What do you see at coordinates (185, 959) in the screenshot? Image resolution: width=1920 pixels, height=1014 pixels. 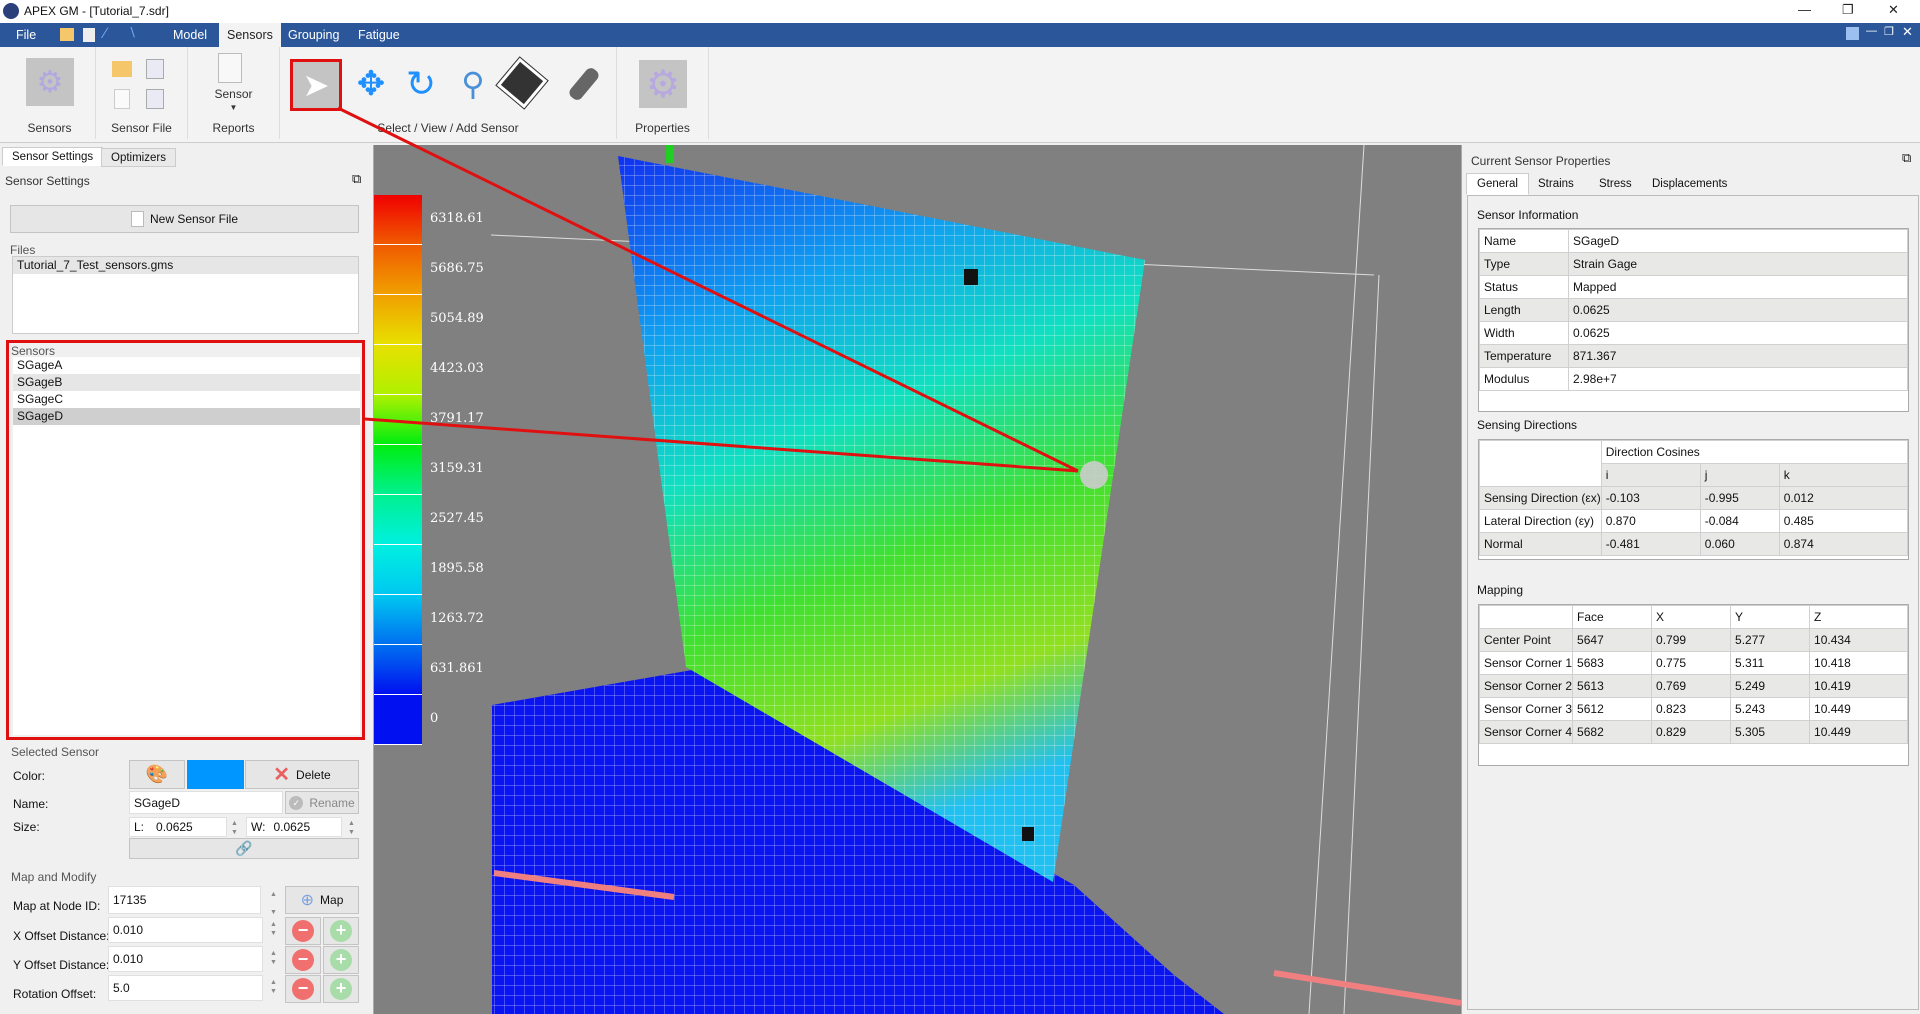 I see `y-offset-input: 0.010` at bounding box center [185, 959].